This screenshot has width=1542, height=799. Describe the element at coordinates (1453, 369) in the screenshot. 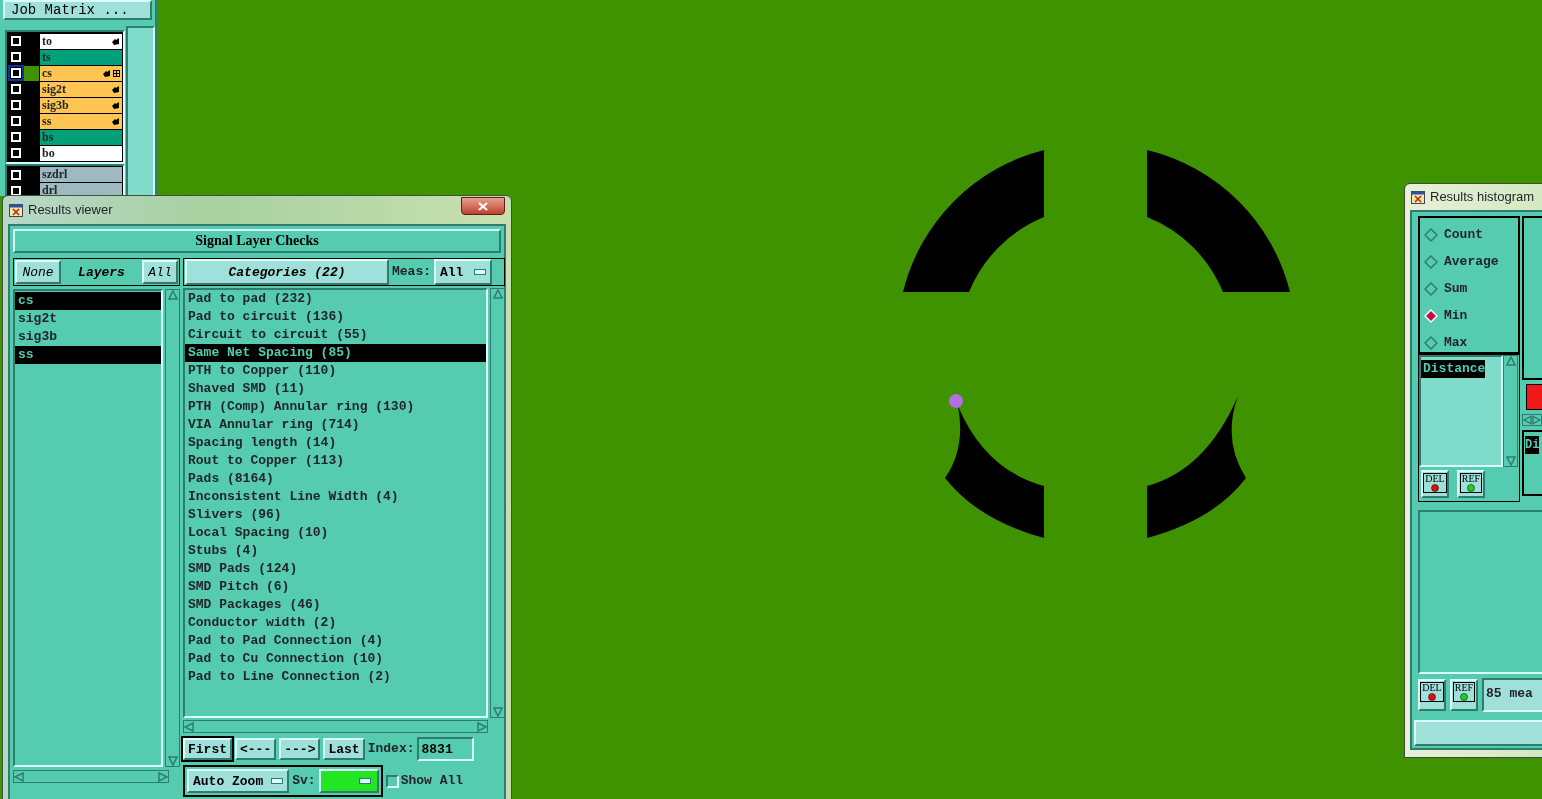

I see `measure-list-item: Distance` at that location.